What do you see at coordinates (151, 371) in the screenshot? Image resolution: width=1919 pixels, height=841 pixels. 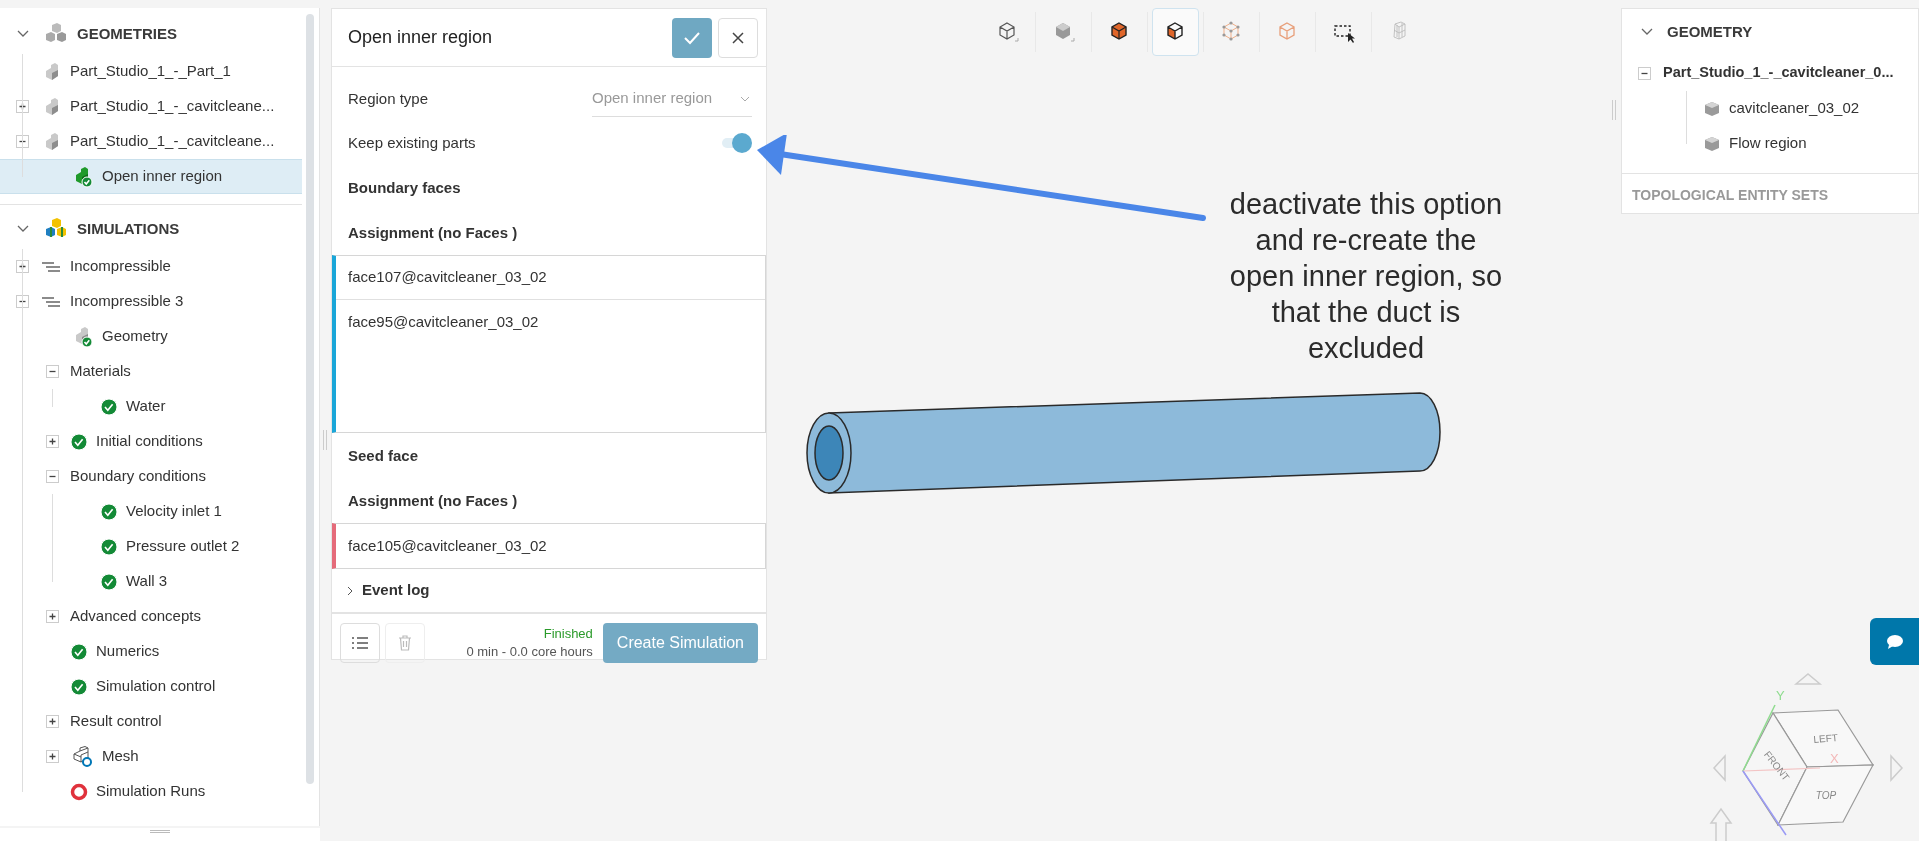 I see `tree-item: Materials` at bounding box center [151, 371].